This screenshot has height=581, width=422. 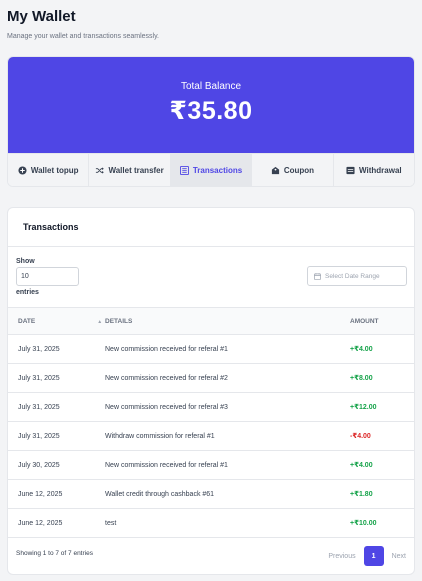 I want to click on tab-withdrawal: Withdrawal, so click(x=374, y=170).